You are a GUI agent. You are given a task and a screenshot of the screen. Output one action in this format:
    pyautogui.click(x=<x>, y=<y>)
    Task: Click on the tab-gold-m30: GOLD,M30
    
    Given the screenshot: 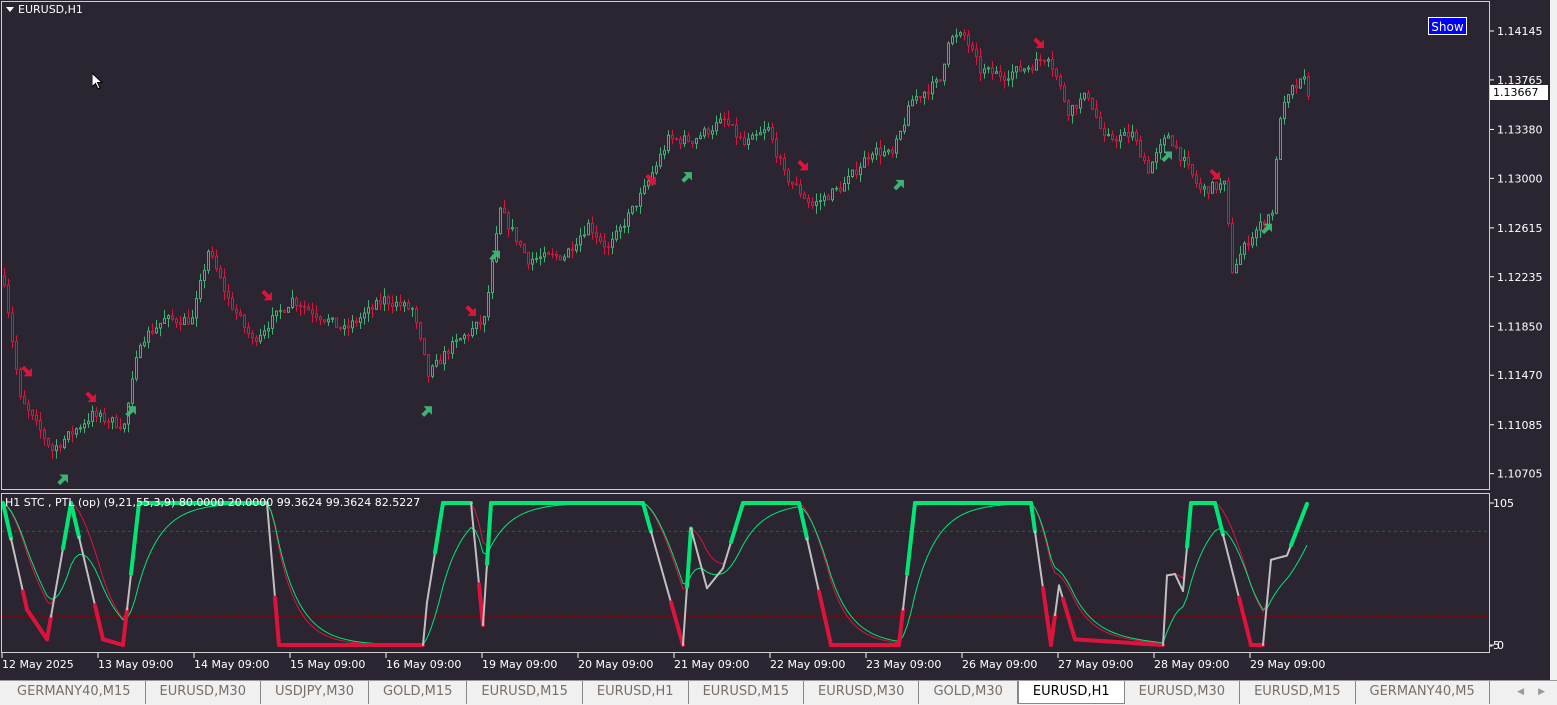 What is the action you would take?
    pyautogui.click(x=968, y=692)
    